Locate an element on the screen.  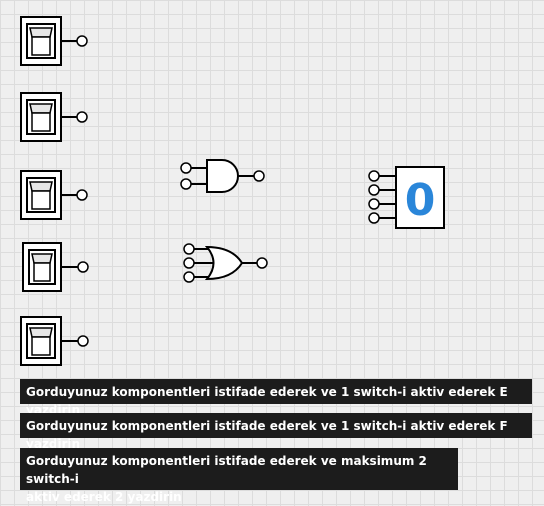
switch-1-output-pin is located at coordinates (82, 41).